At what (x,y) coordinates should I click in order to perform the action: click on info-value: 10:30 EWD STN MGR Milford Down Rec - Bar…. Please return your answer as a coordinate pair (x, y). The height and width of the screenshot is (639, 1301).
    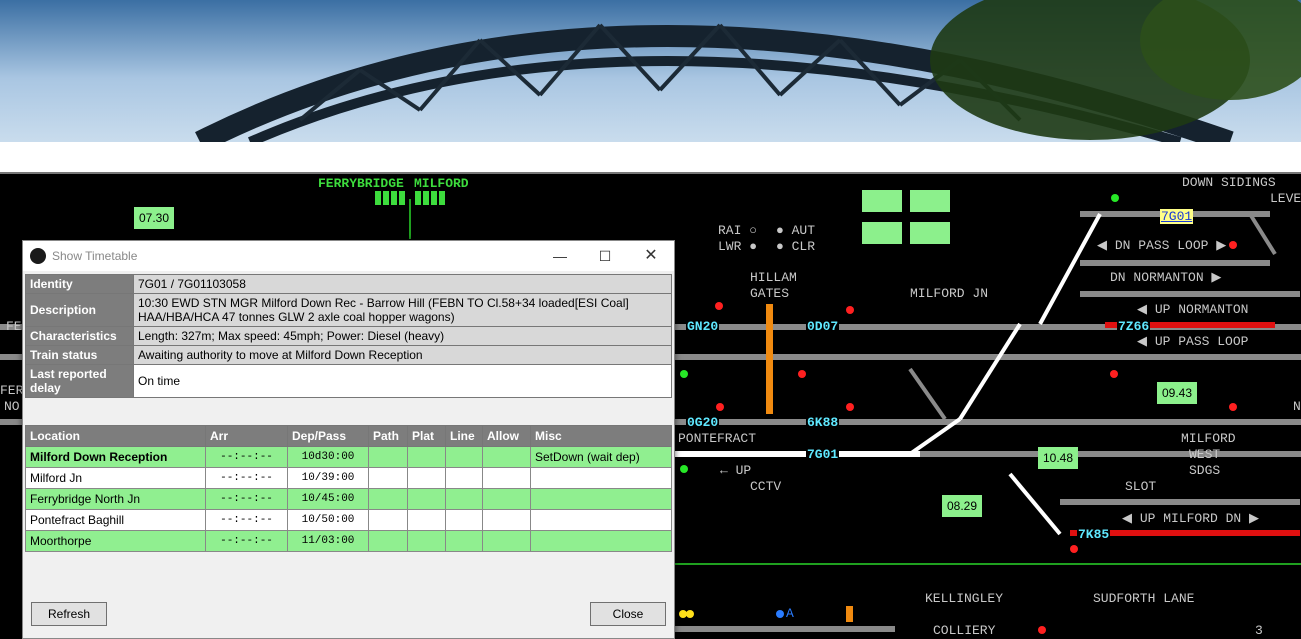
    Looking at the image, I should click on (402, 310).